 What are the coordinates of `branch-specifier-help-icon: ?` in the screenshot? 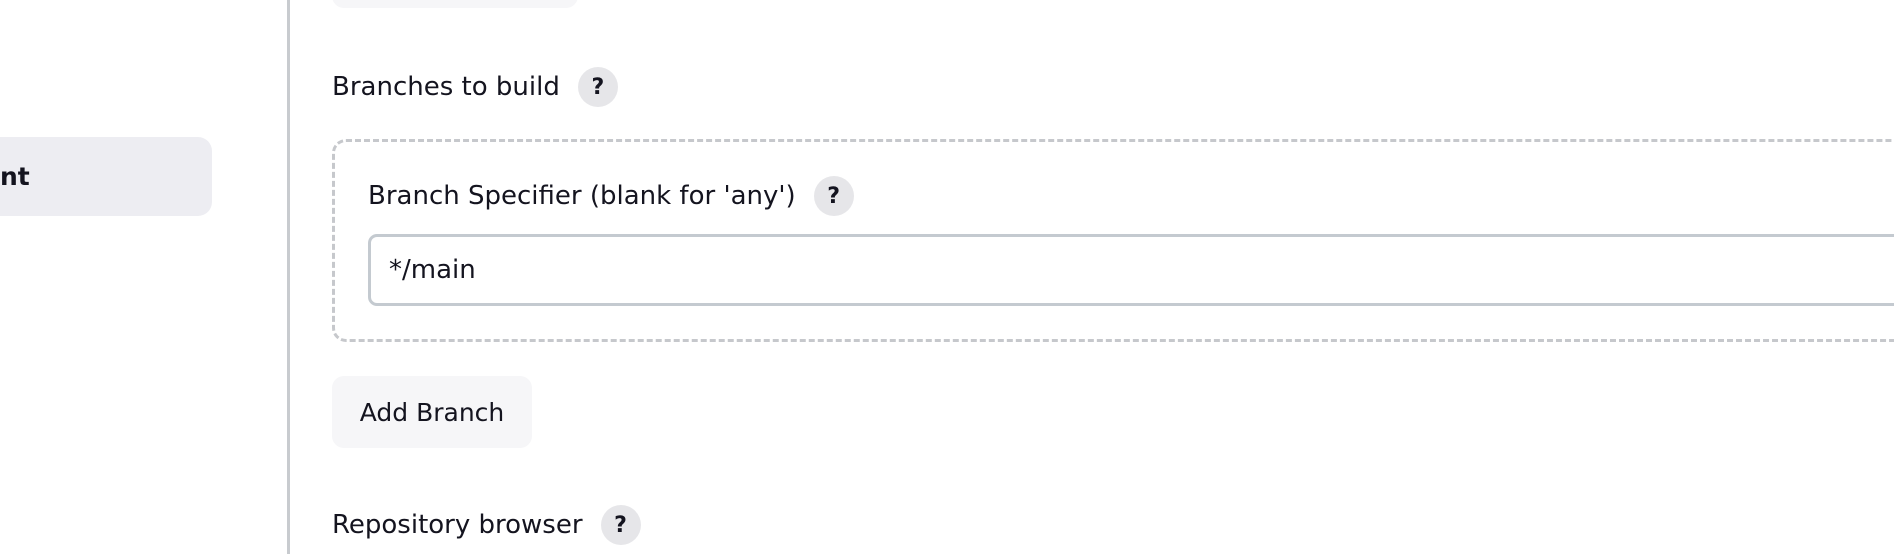 It's located at (833, 196).